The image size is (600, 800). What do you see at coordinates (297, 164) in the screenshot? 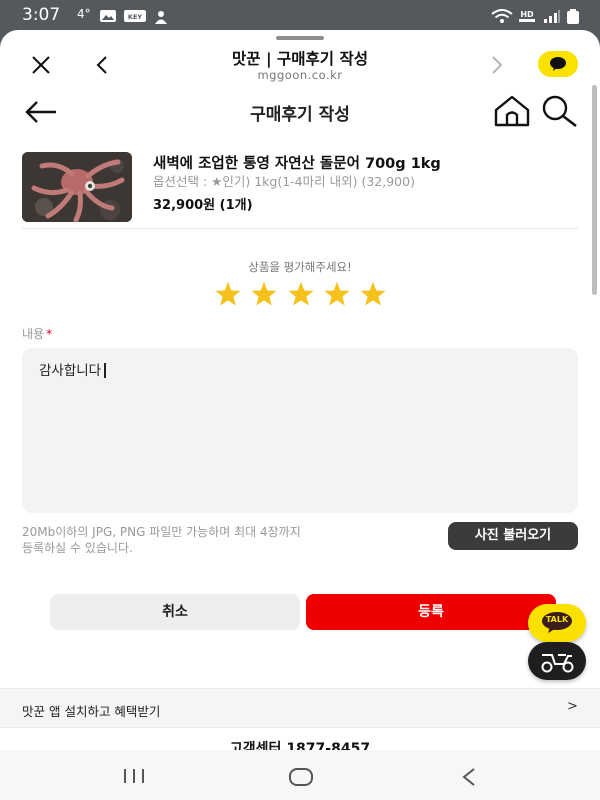
I see `product-name: 새벽에 조업한 통영 자연산 돌문어 700g 1kg` at bounding box center [297, 164].